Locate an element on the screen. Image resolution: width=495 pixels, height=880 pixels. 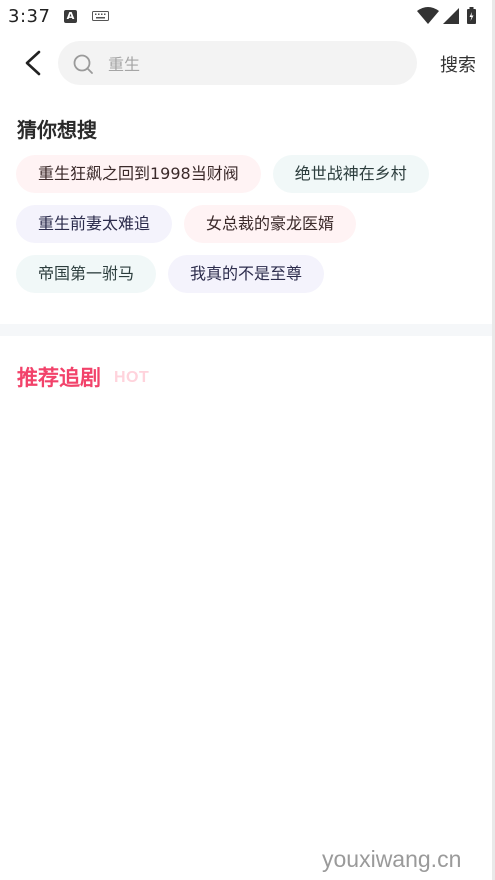
search-box is located at coordinates (237, 64).